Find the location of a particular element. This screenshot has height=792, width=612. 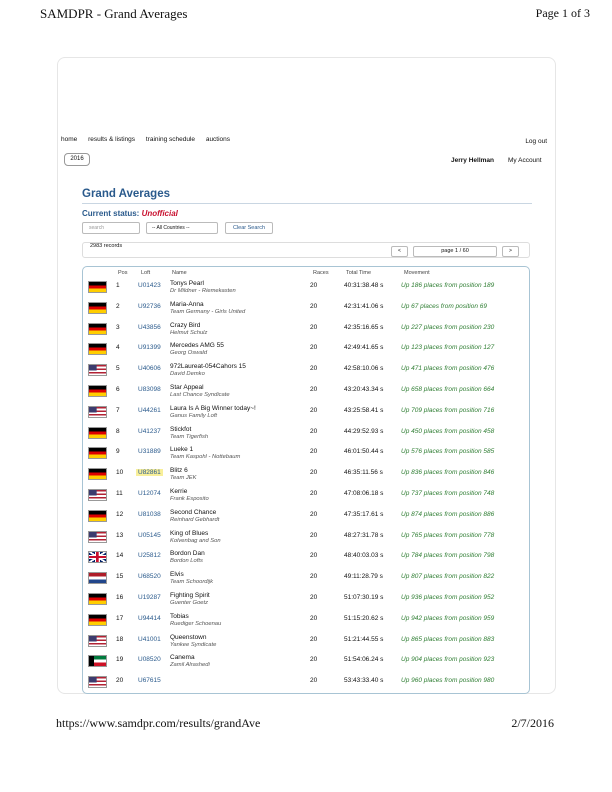

row-bird-name: Lueke 1 is located at coordinates (181, 449).